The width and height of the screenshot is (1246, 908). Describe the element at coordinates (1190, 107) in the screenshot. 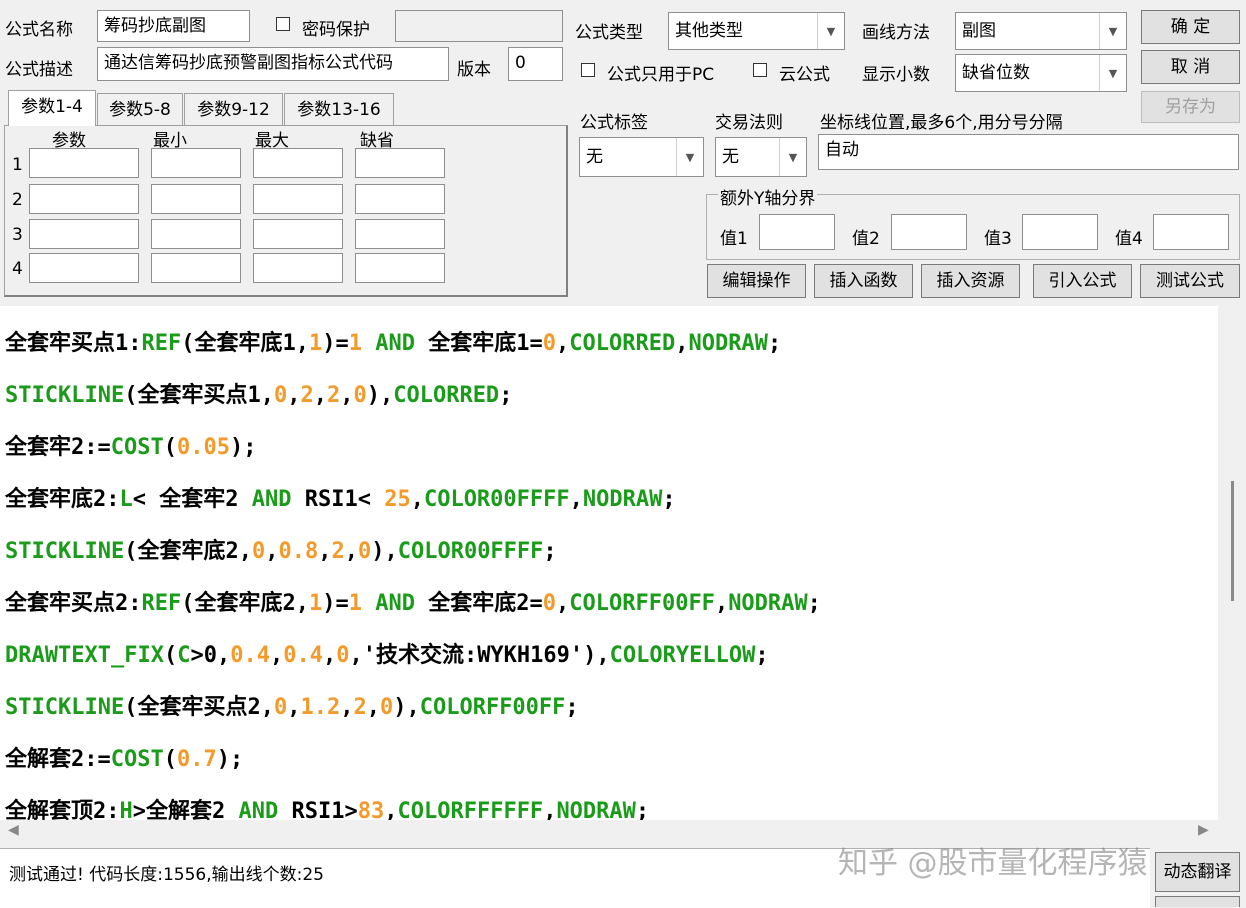

I see `save-as-button: 另存为` at that location.